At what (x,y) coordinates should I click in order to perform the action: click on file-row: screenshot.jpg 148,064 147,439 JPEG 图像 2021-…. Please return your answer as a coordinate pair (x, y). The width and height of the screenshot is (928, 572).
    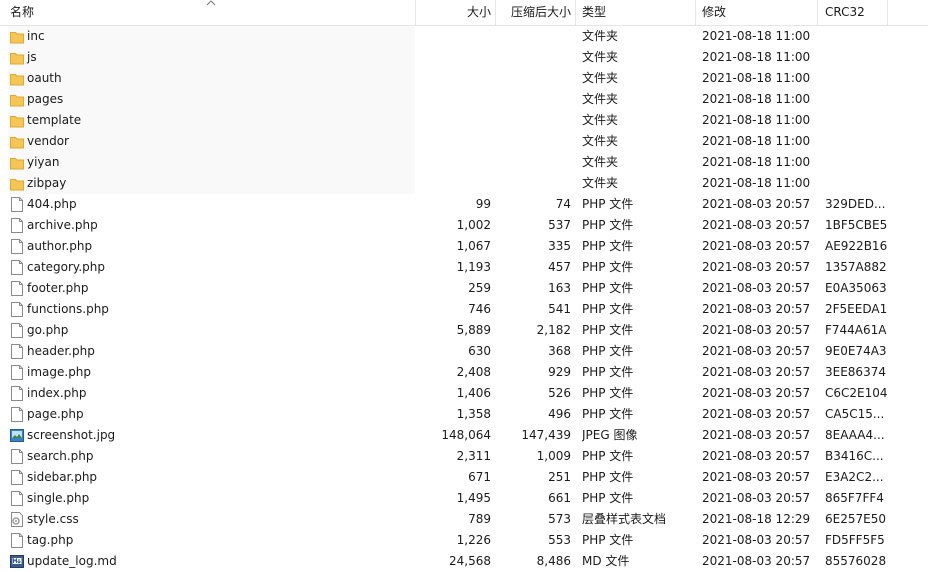
    Looking at the image, I should click on (464, 435).